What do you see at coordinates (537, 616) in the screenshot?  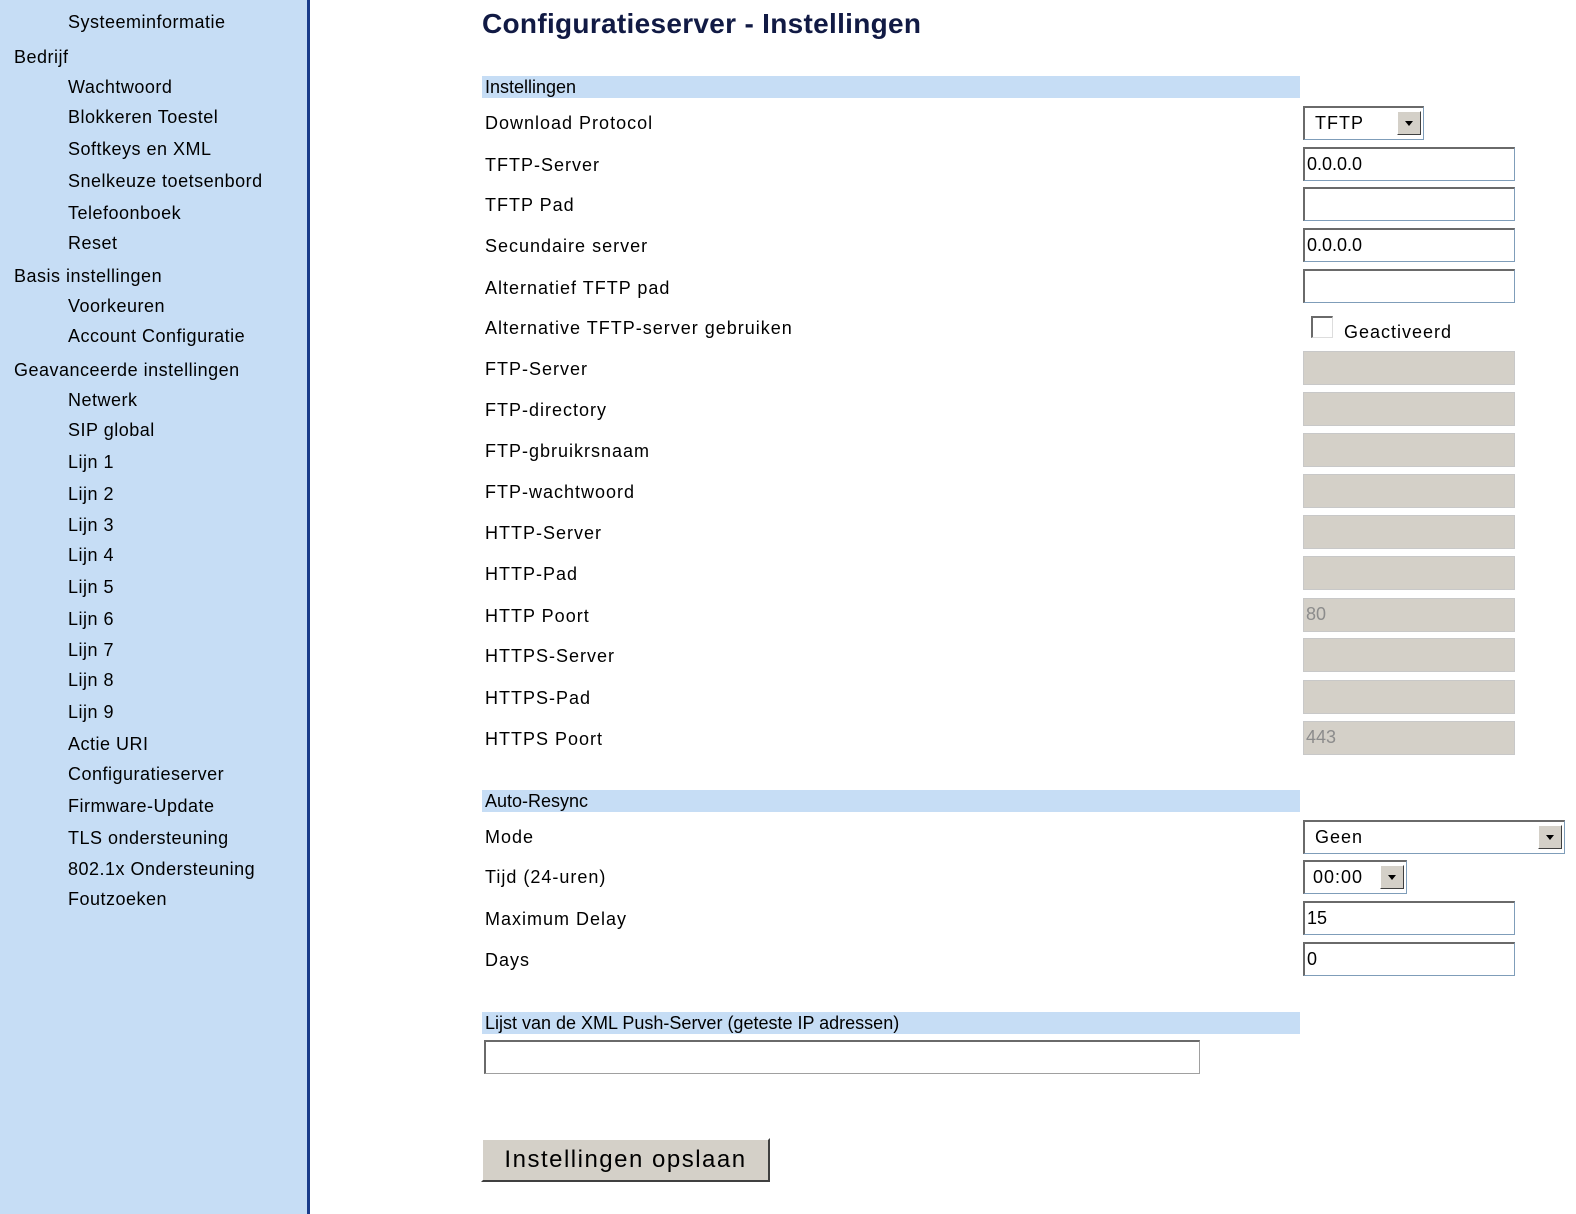 I see `http-port-label: HTTP Poort` at bounding box center [537, 616].